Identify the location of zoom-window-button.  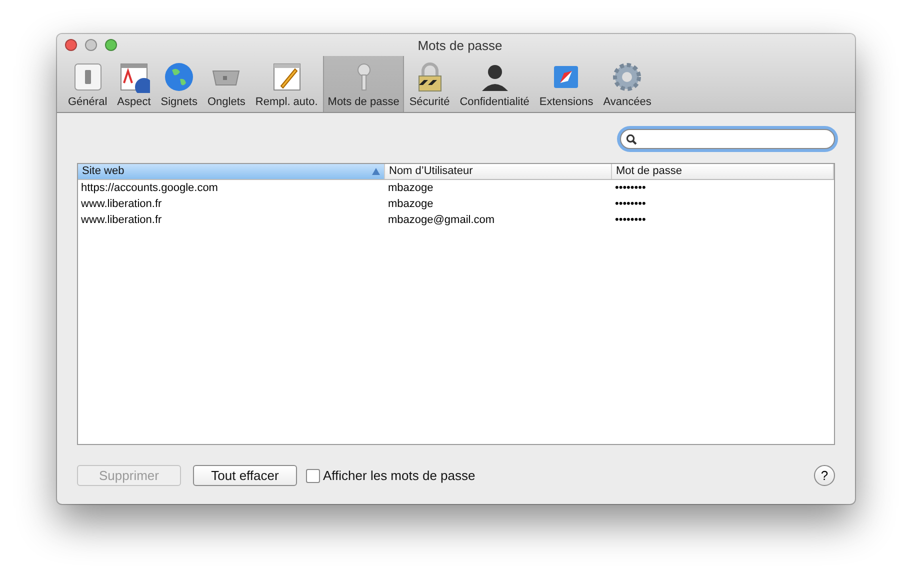
(111, 45).